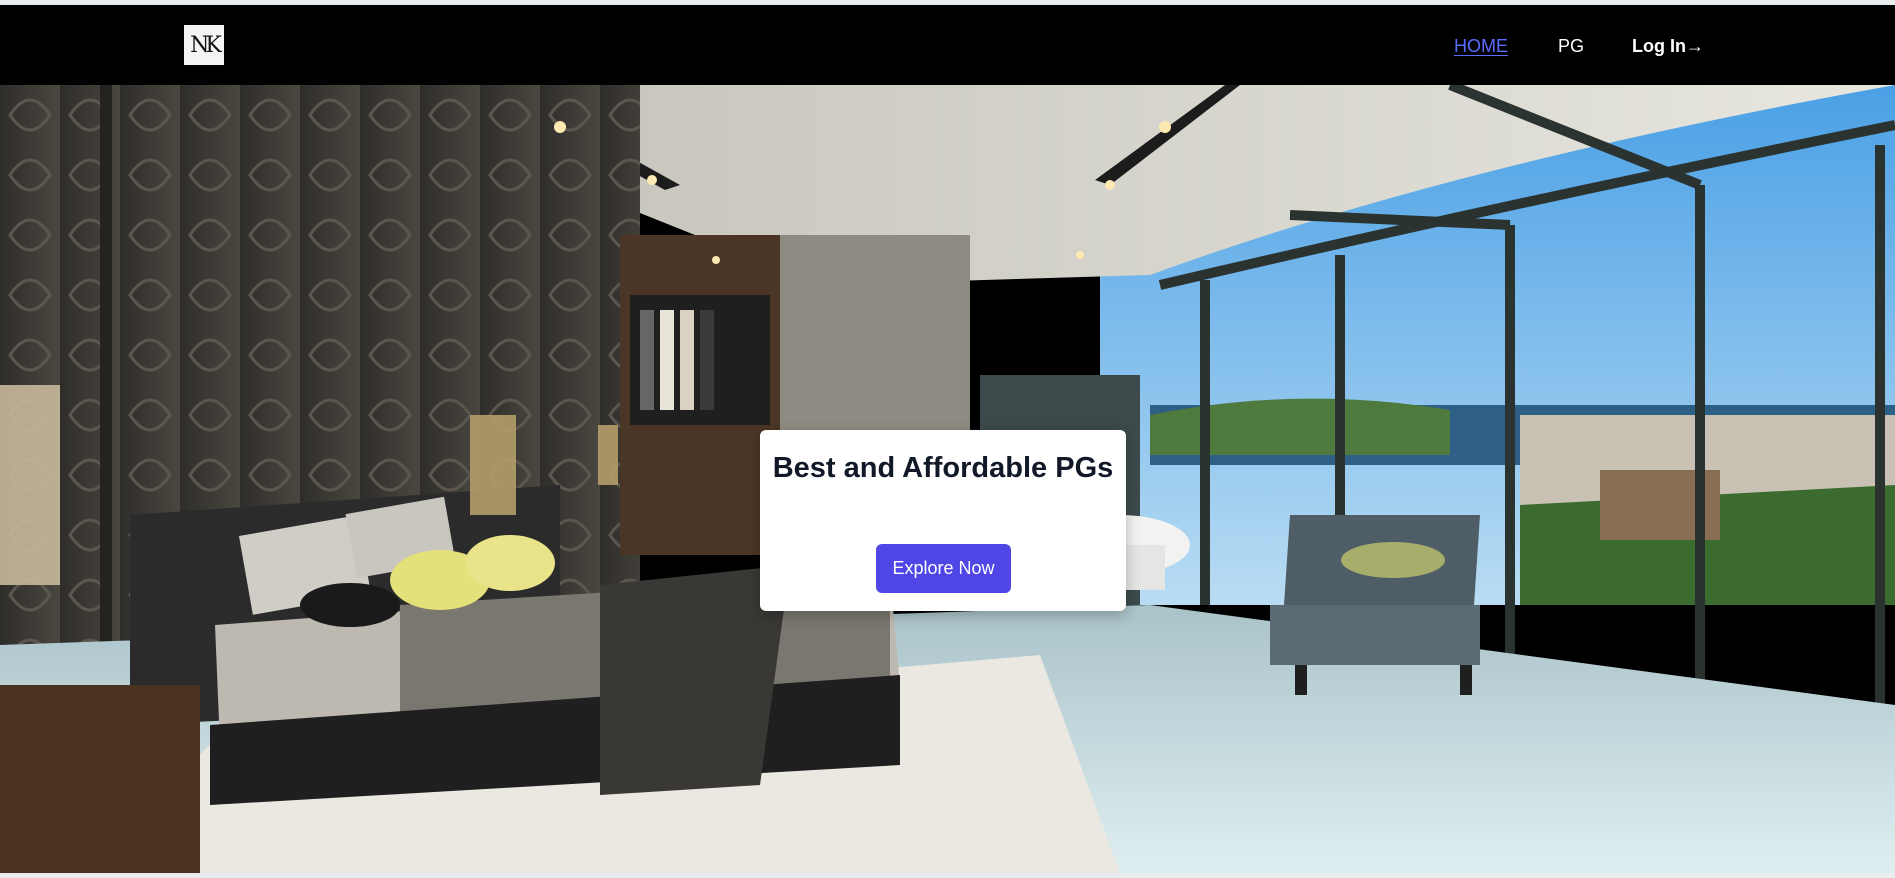 This screenshot has width=1895, height=878. I want to click on hero-card: Best and Affordable PGs Explore Now, so click(943, 520).